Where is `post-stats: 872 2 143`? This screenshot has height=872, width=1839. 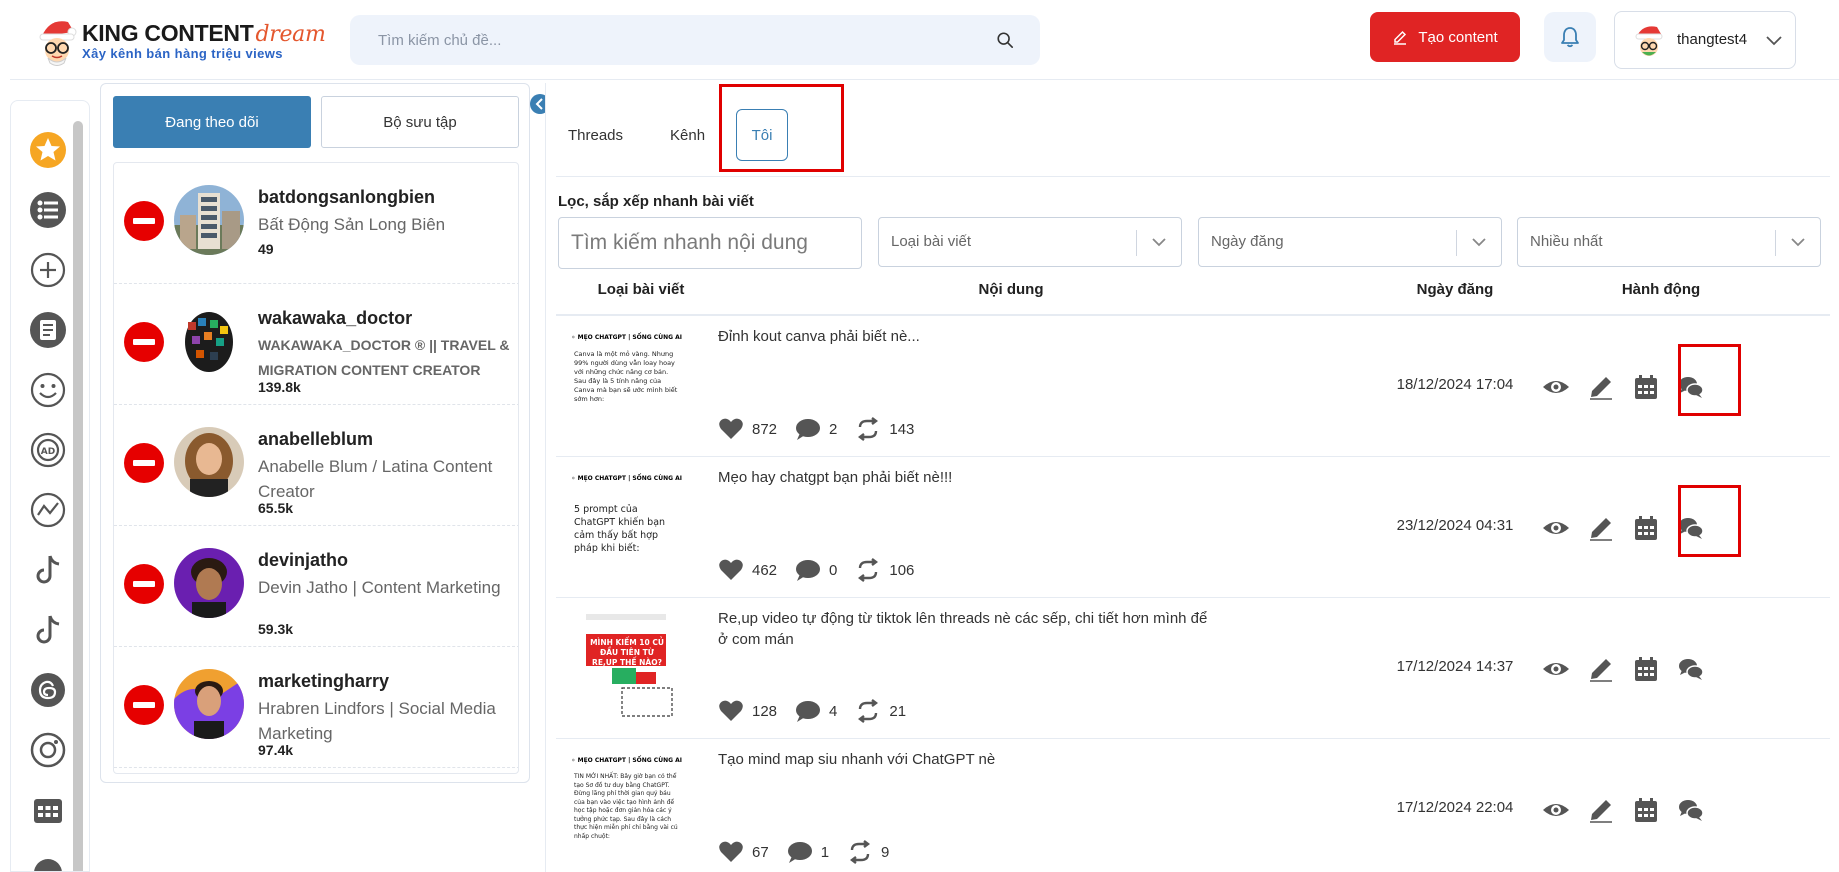 post-stats: 872 2 143 is located at coordinates (825, 429).